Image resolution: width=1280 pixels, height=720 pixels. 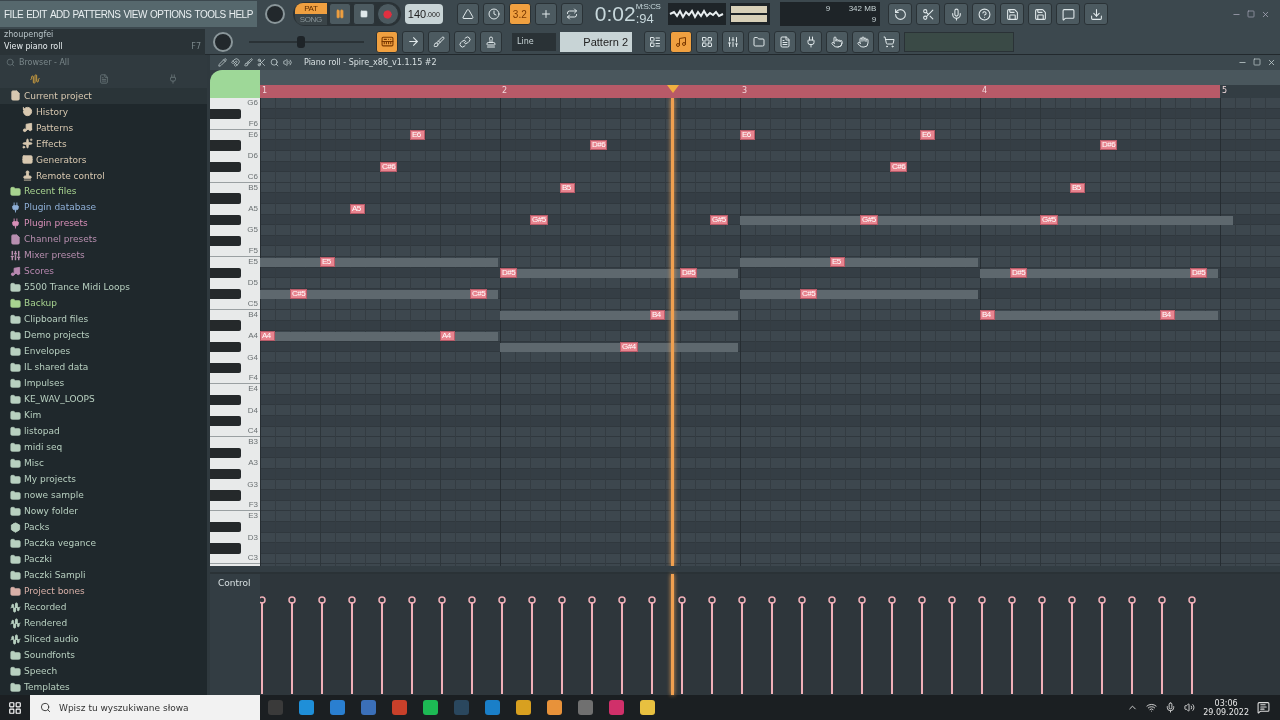 I want to click on pattern-selector: Pattern 2, so click(x=596, y=41).